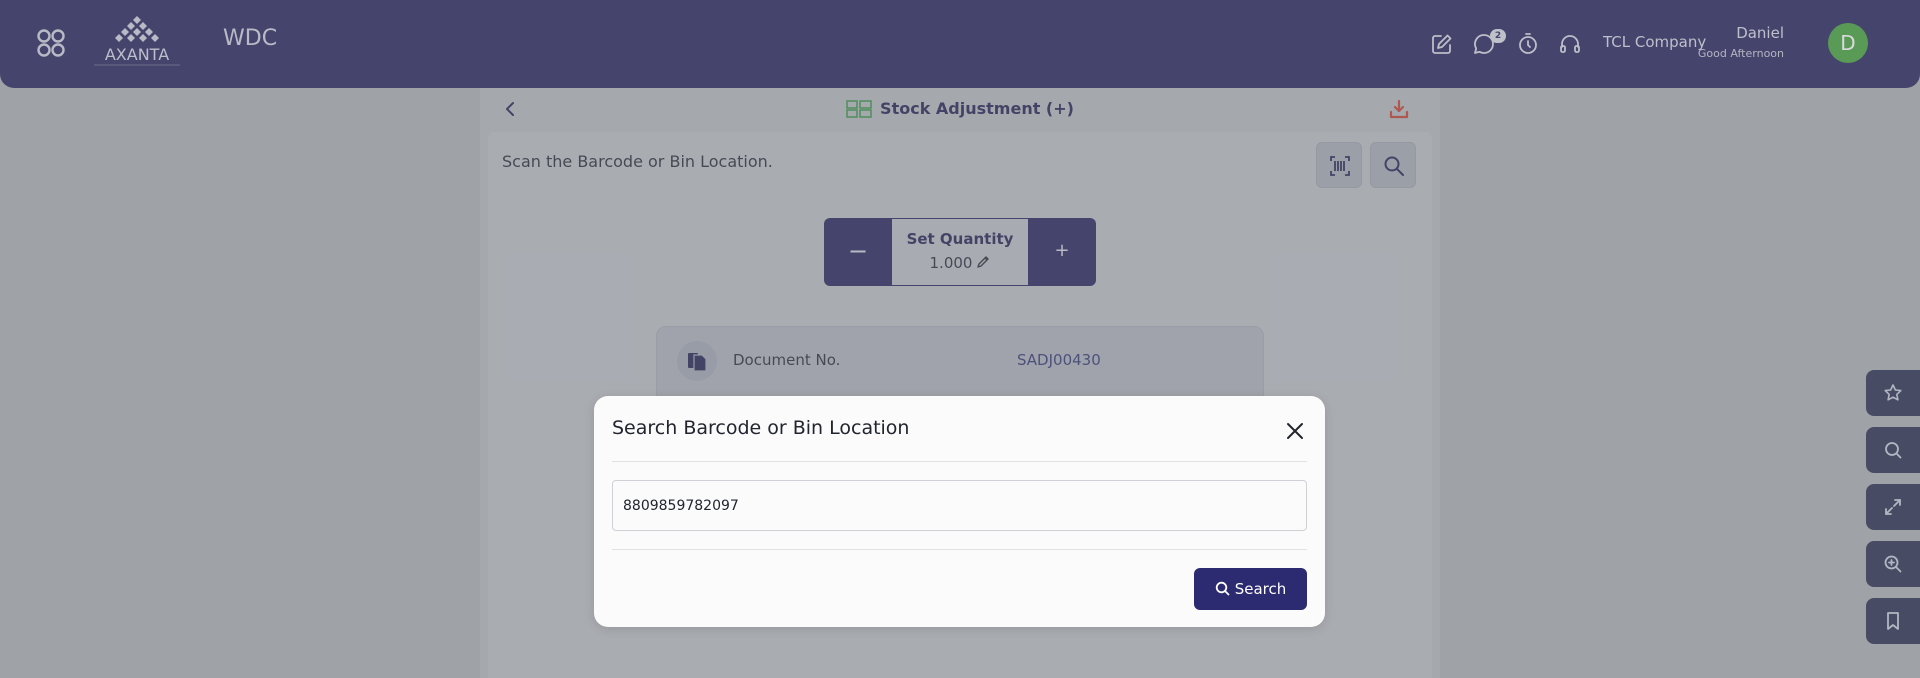  What do you see at coordinates (1260, 589) in the screenshot?
I see `search-button-label: Search` at bounding box center [1260, 589].